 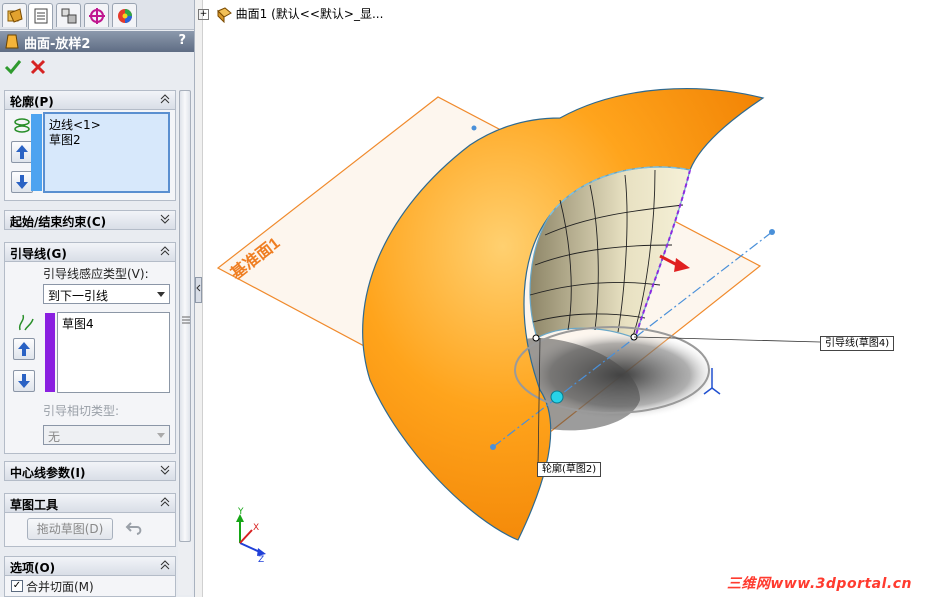 What do you see at coordinates (90, 100) in the screenshot?
I see `profile-group-header: 轮廓(P)` at bounding box center [90, 100].